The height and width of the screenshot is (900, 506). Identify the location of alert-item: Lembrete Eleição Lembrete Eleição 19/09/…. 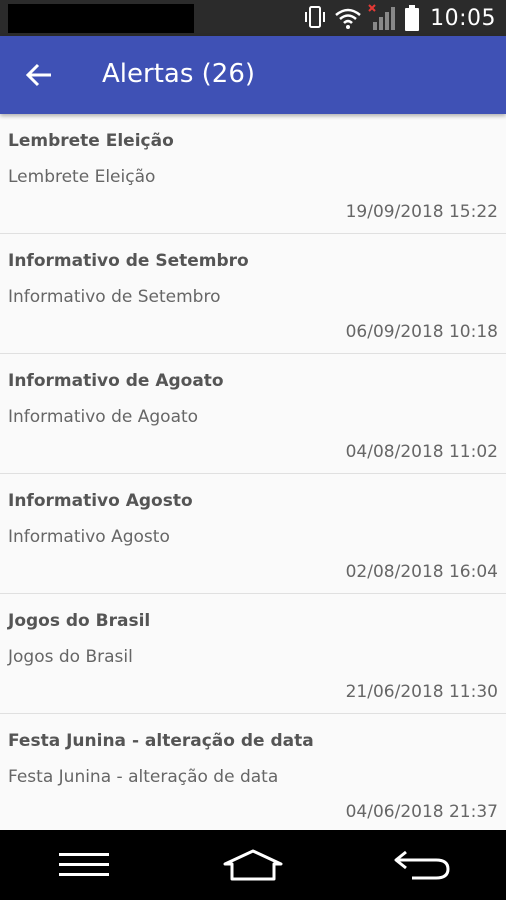
(253, 174).